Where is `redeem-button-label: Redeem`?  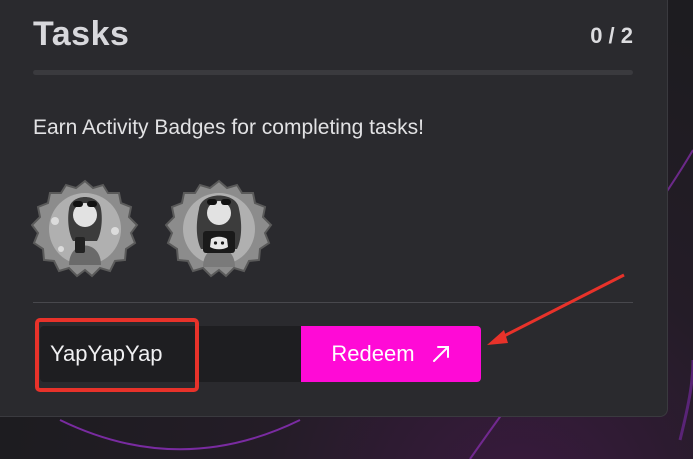
redeem-button-label: Redeem is located at coordinates (373, 353).